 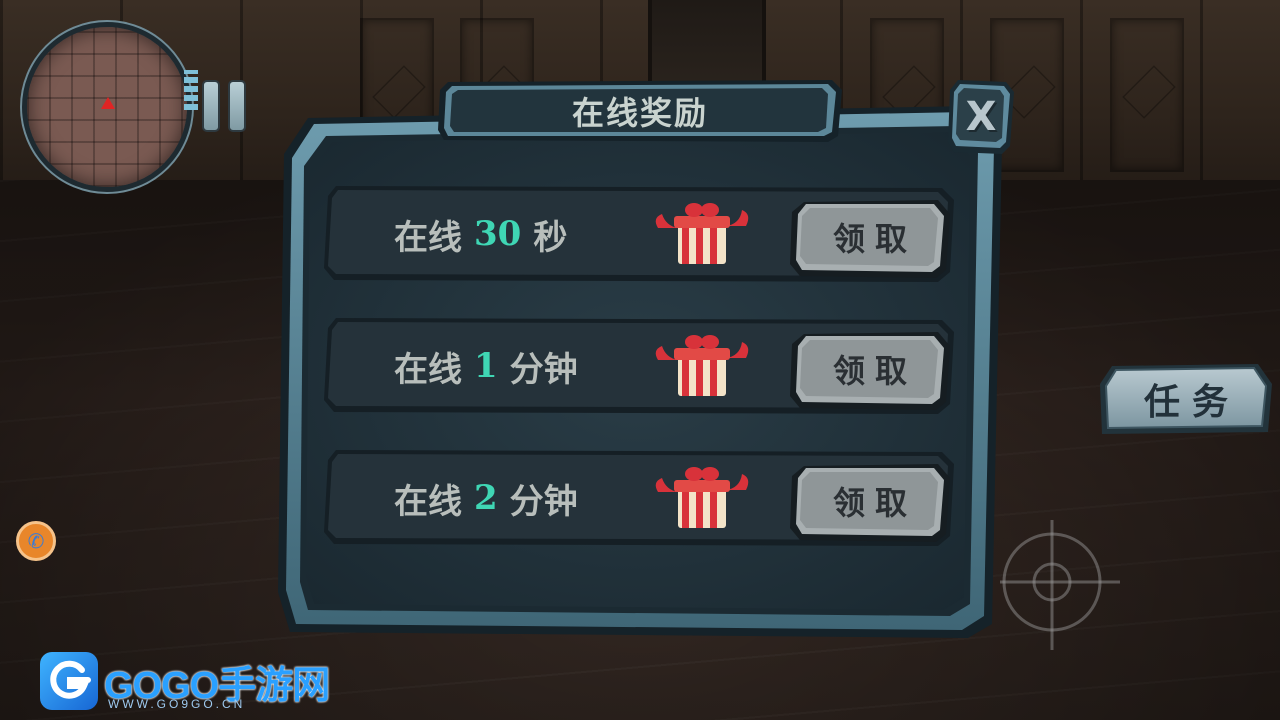 What do you see at coordinates (185, 684) in the screenshot?
I see `watermark-logo: GOGO手游网 WWW.GO9GO.CN` at bounding box center [185, 684].